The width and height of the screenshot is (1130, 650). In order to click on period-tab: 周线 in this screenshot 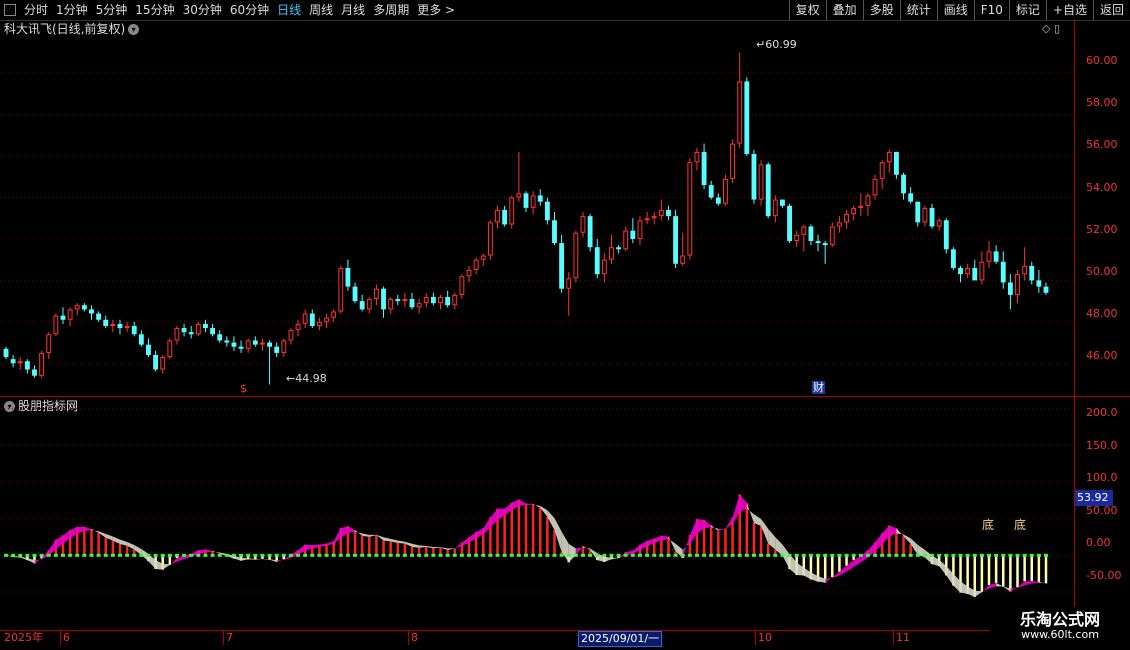, I will do `click(321, 10)`.